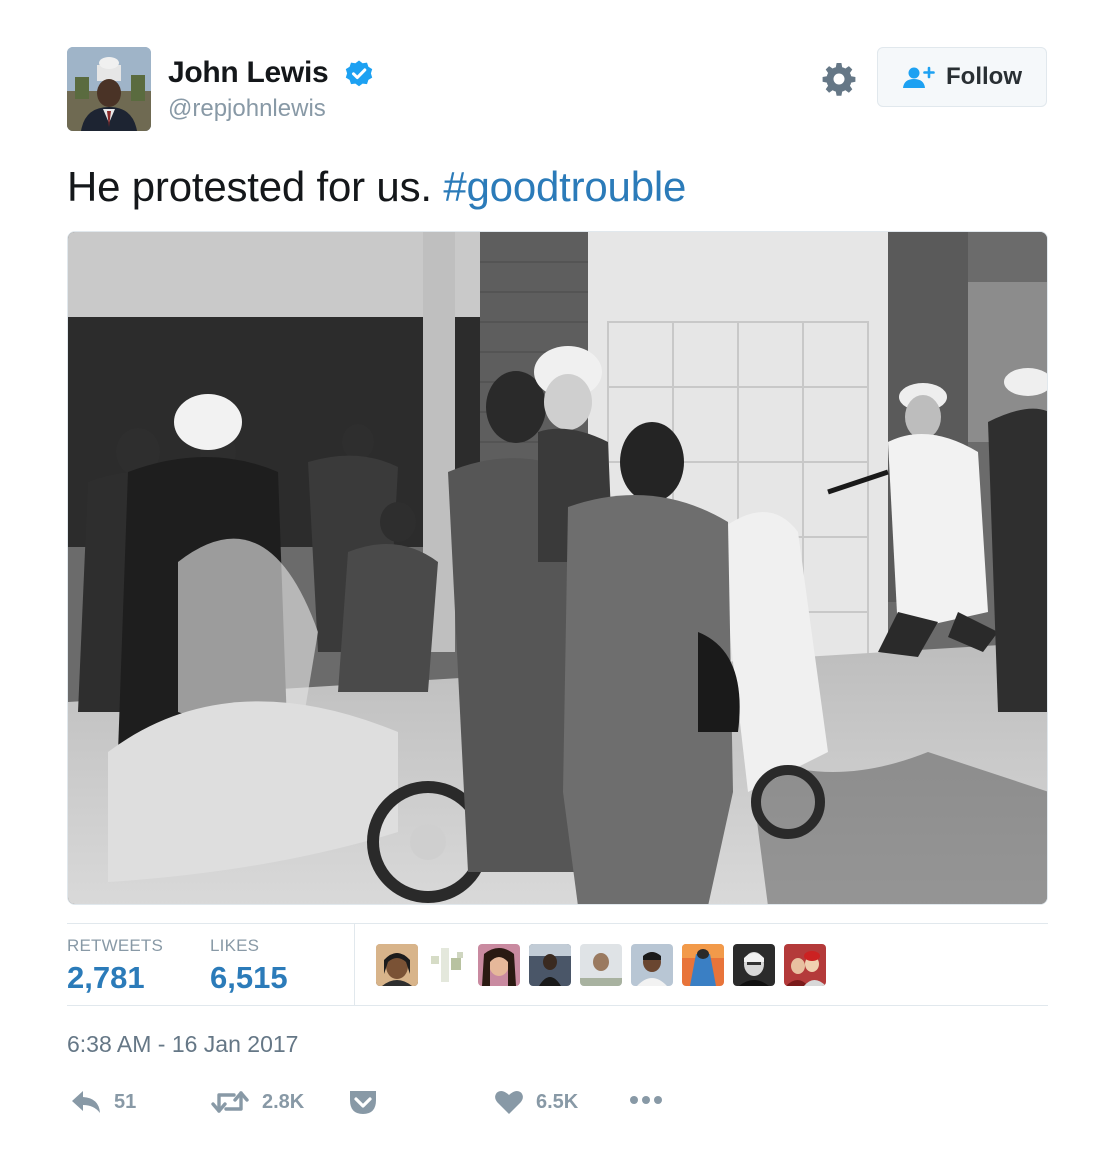 The image size is (1117, 1165). What do you see at coordinates (249, 978) in the screenshot?
I see `likes-count: 6,515` at bounding box center [249, 978].